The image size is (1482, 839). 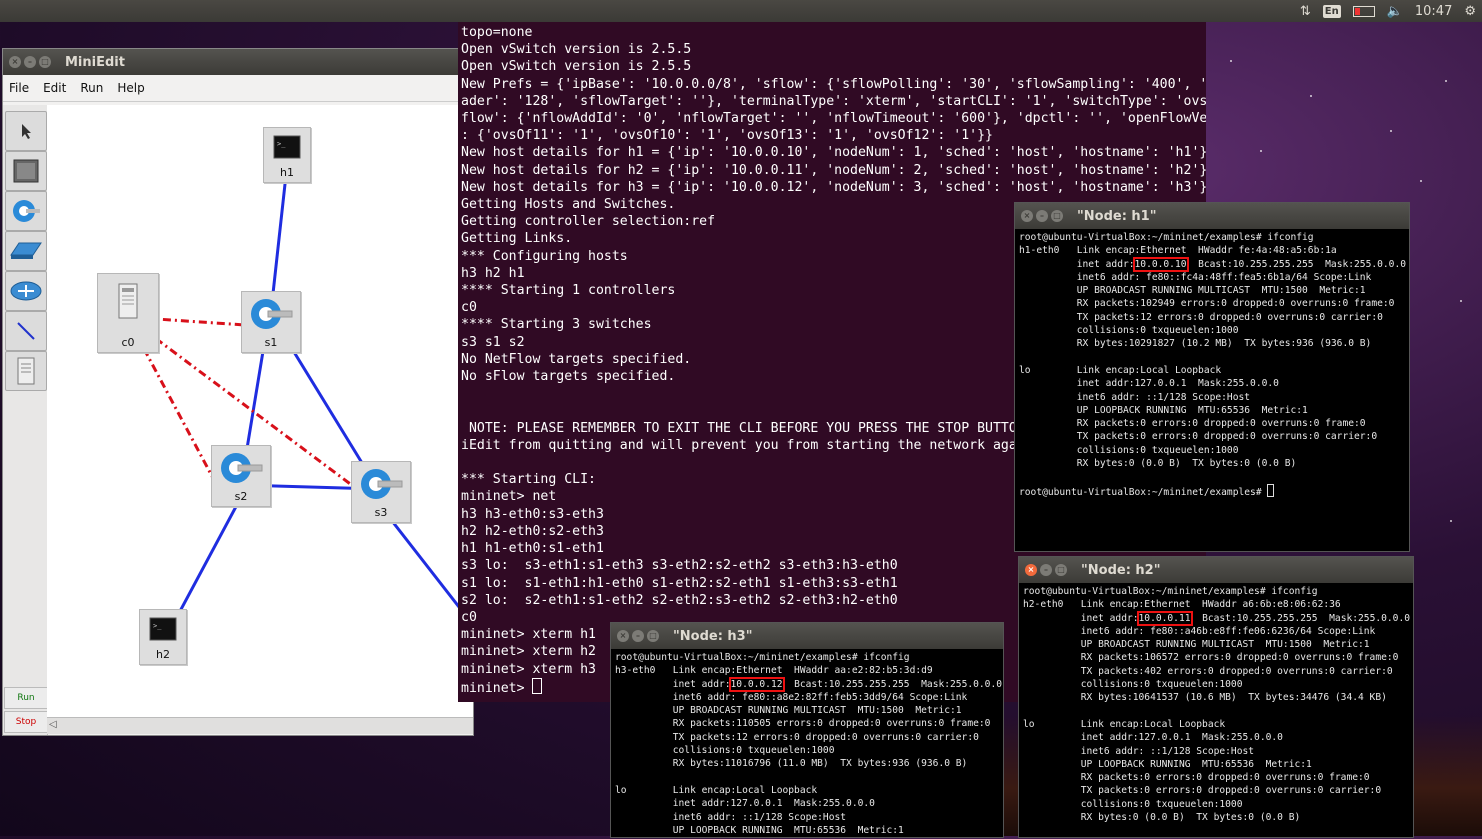 What do you see at coordinates (1212, 216) in the screenshot?
I see `xterm-h1-titlebar: × – □ "Node: h1"` at bounding box center [1212, 216].